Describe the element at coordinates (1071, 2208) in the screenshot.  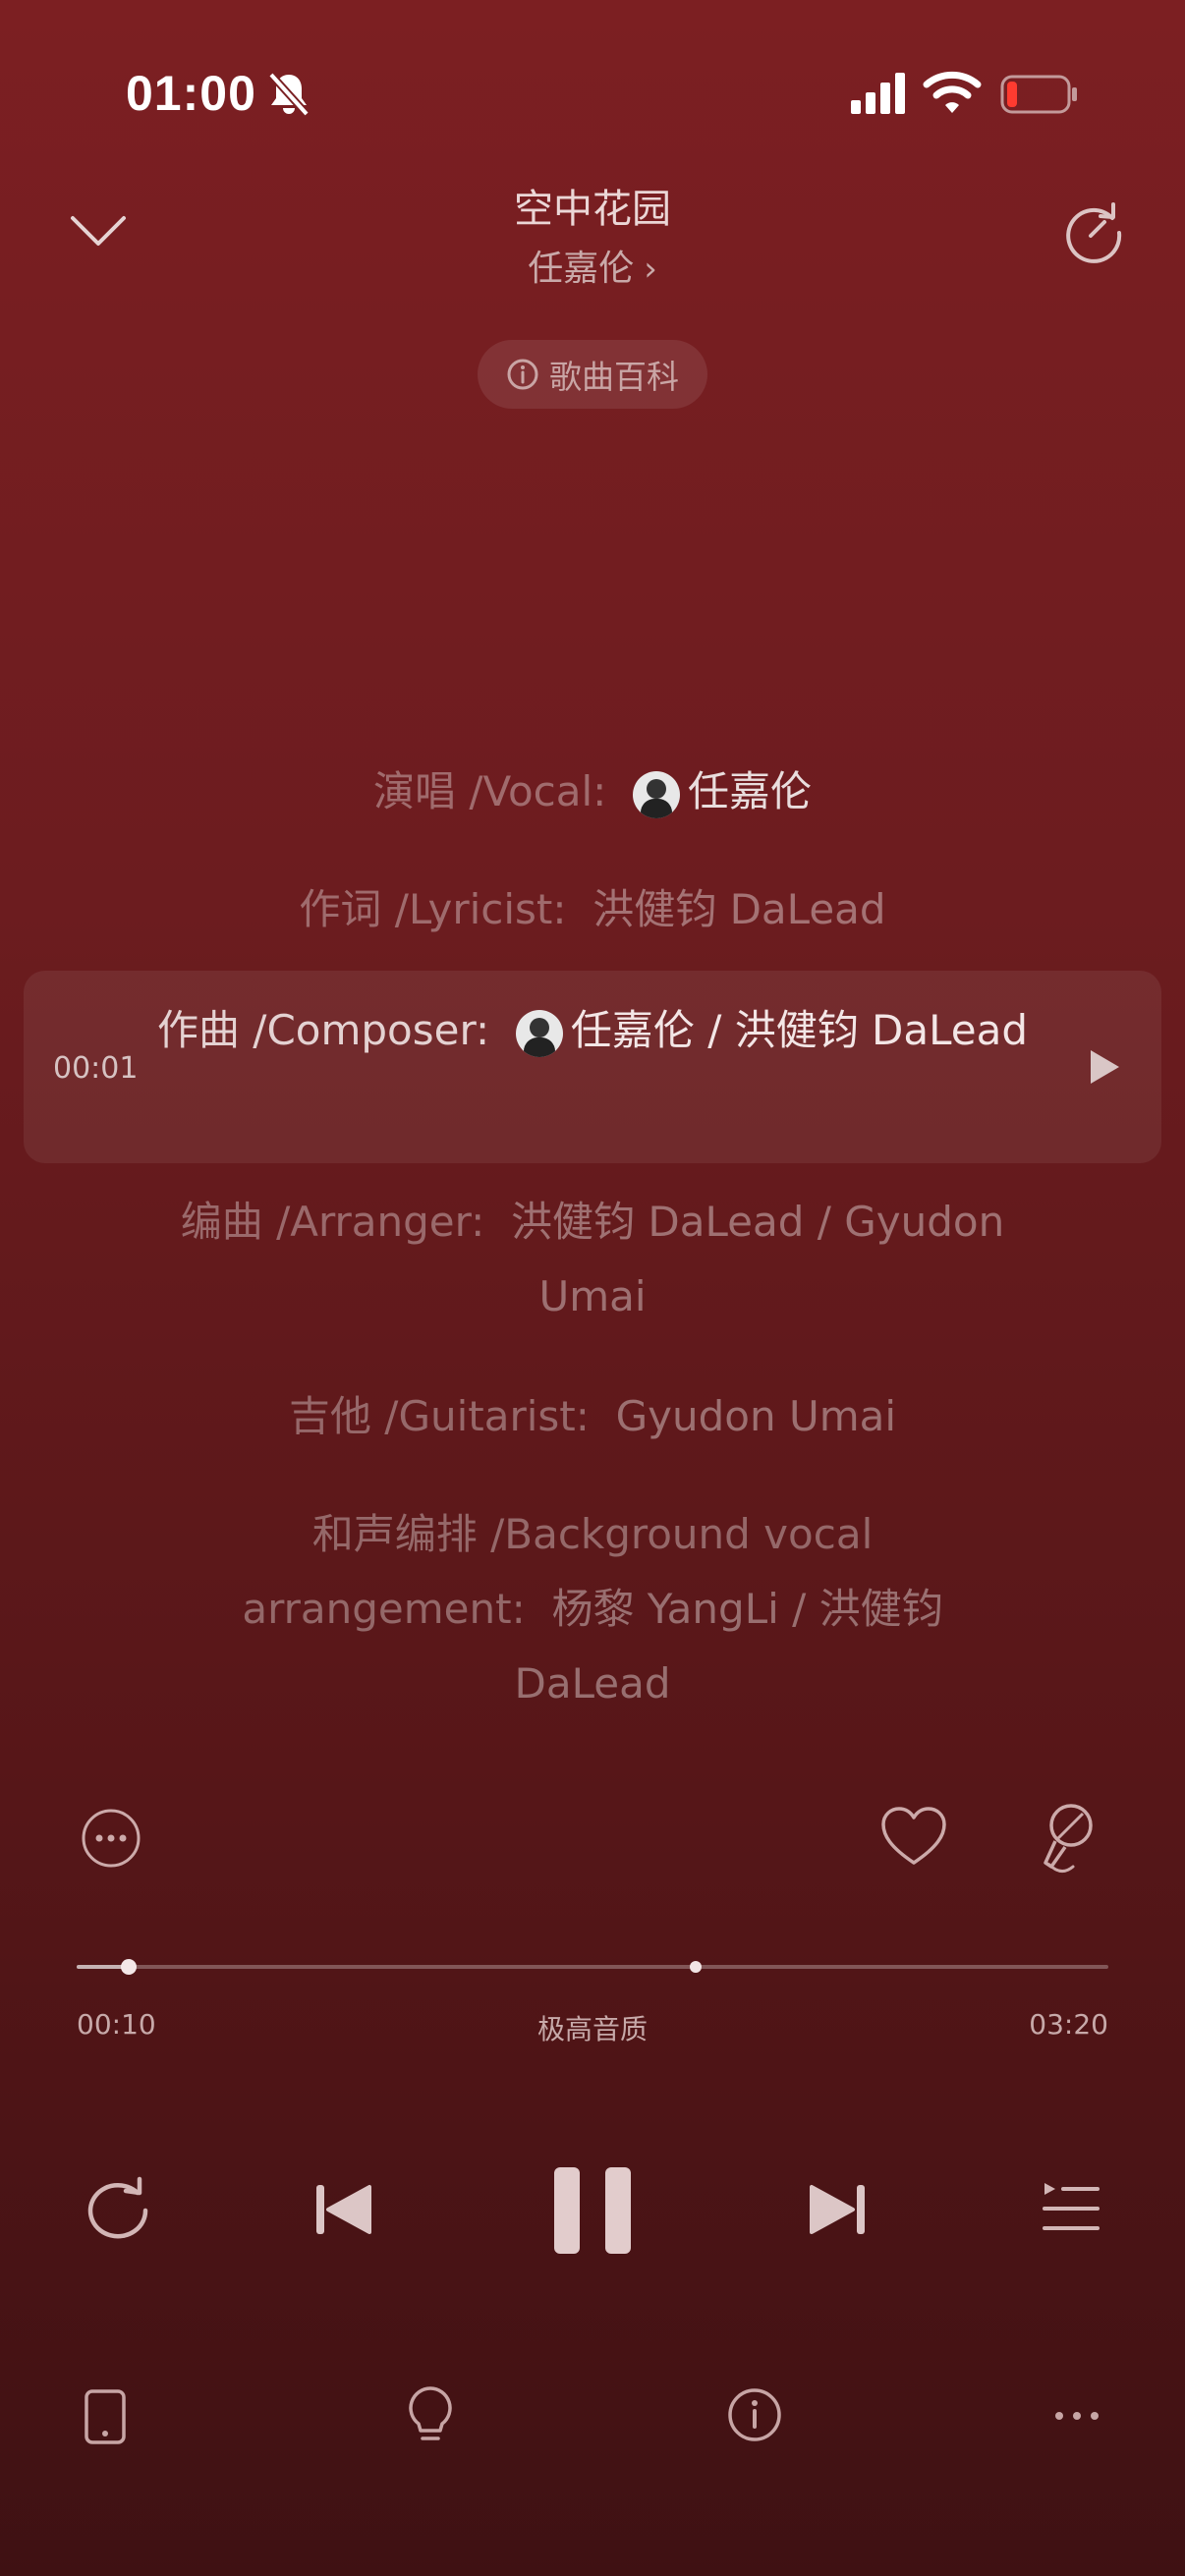
I see `playlist-icon` at that location.